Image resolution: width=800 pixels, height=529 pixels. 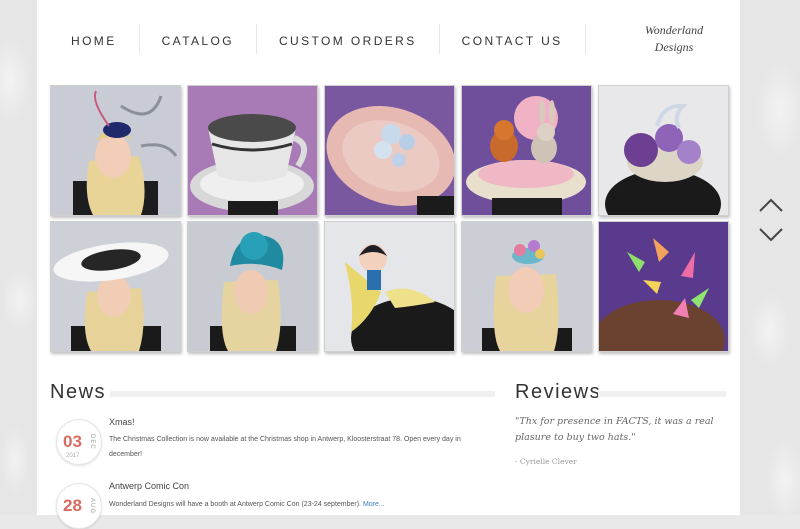 I want to click on scroll-arrows, so click(x=771, y=227).